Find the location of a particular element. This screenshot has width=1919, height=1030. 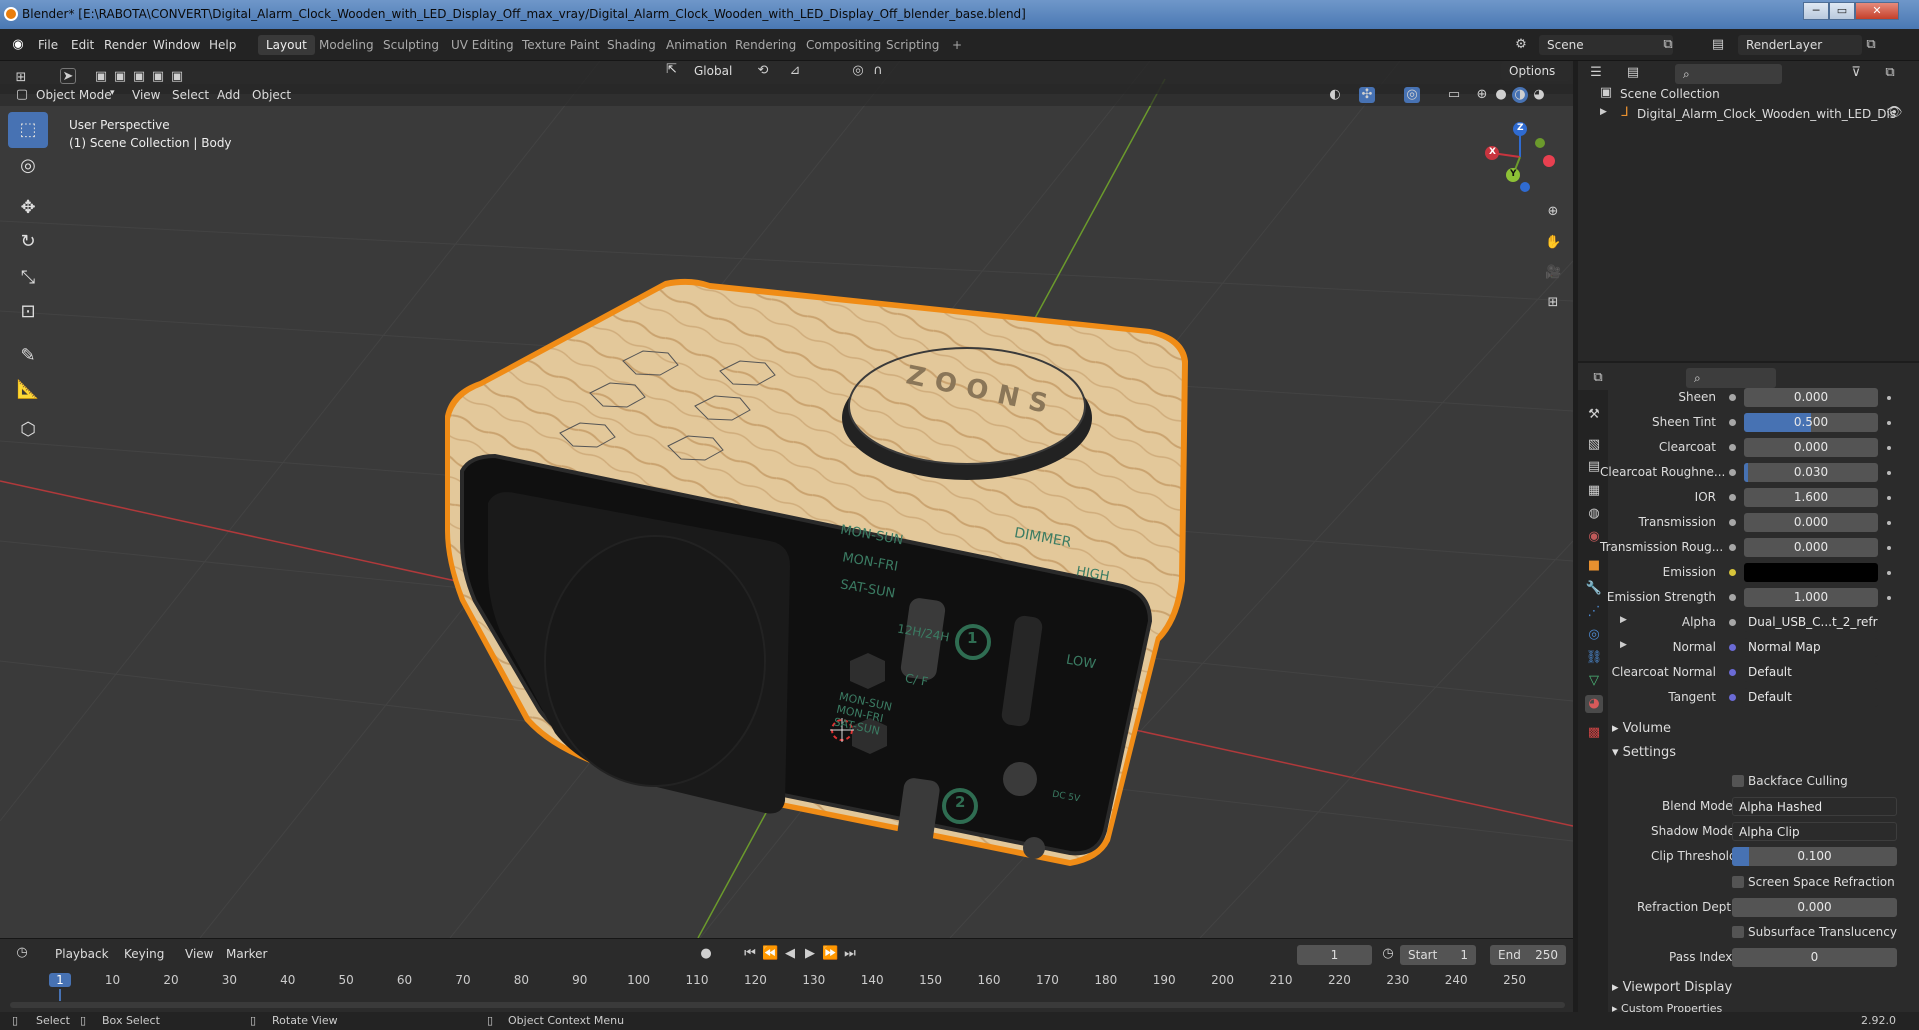

menu-add: Add is located at coordinates (228, 95).